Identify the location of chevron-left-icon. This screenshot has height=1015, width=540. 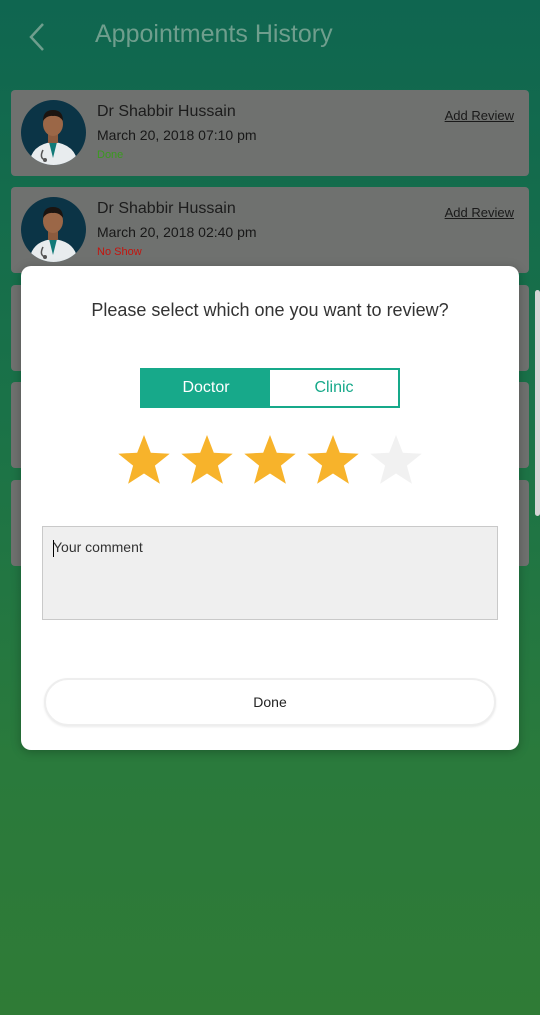
(36, 37).